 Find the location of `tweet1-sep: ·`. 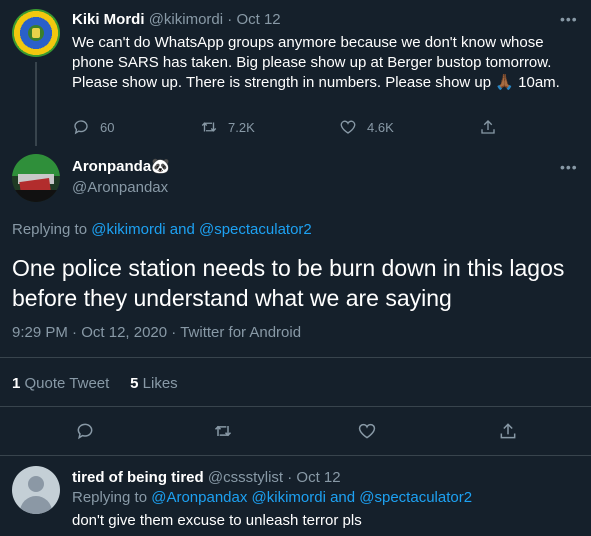

tweet1-sep: · is located at coordinates (230, 19).